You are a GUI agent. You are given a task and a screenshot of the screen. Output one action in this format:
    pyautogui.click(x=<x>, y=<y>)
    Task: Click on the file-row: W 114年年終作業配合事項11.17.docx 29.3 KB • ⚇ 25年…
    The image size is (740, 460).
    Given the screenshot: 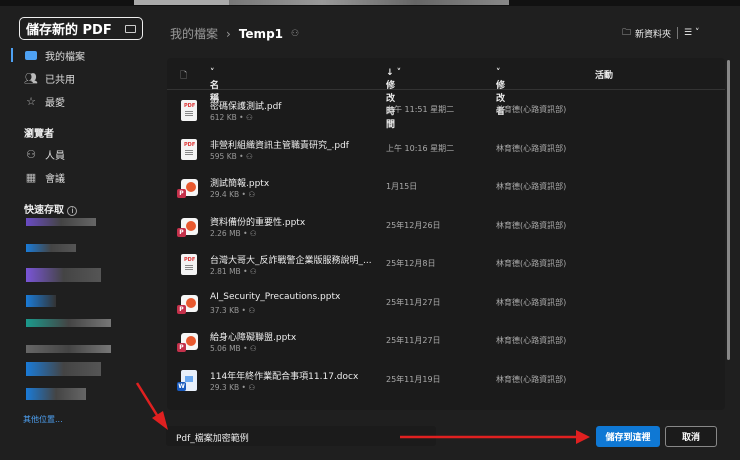 What is the action you would take?
    pyautogui.click(x=446, y=381)
    